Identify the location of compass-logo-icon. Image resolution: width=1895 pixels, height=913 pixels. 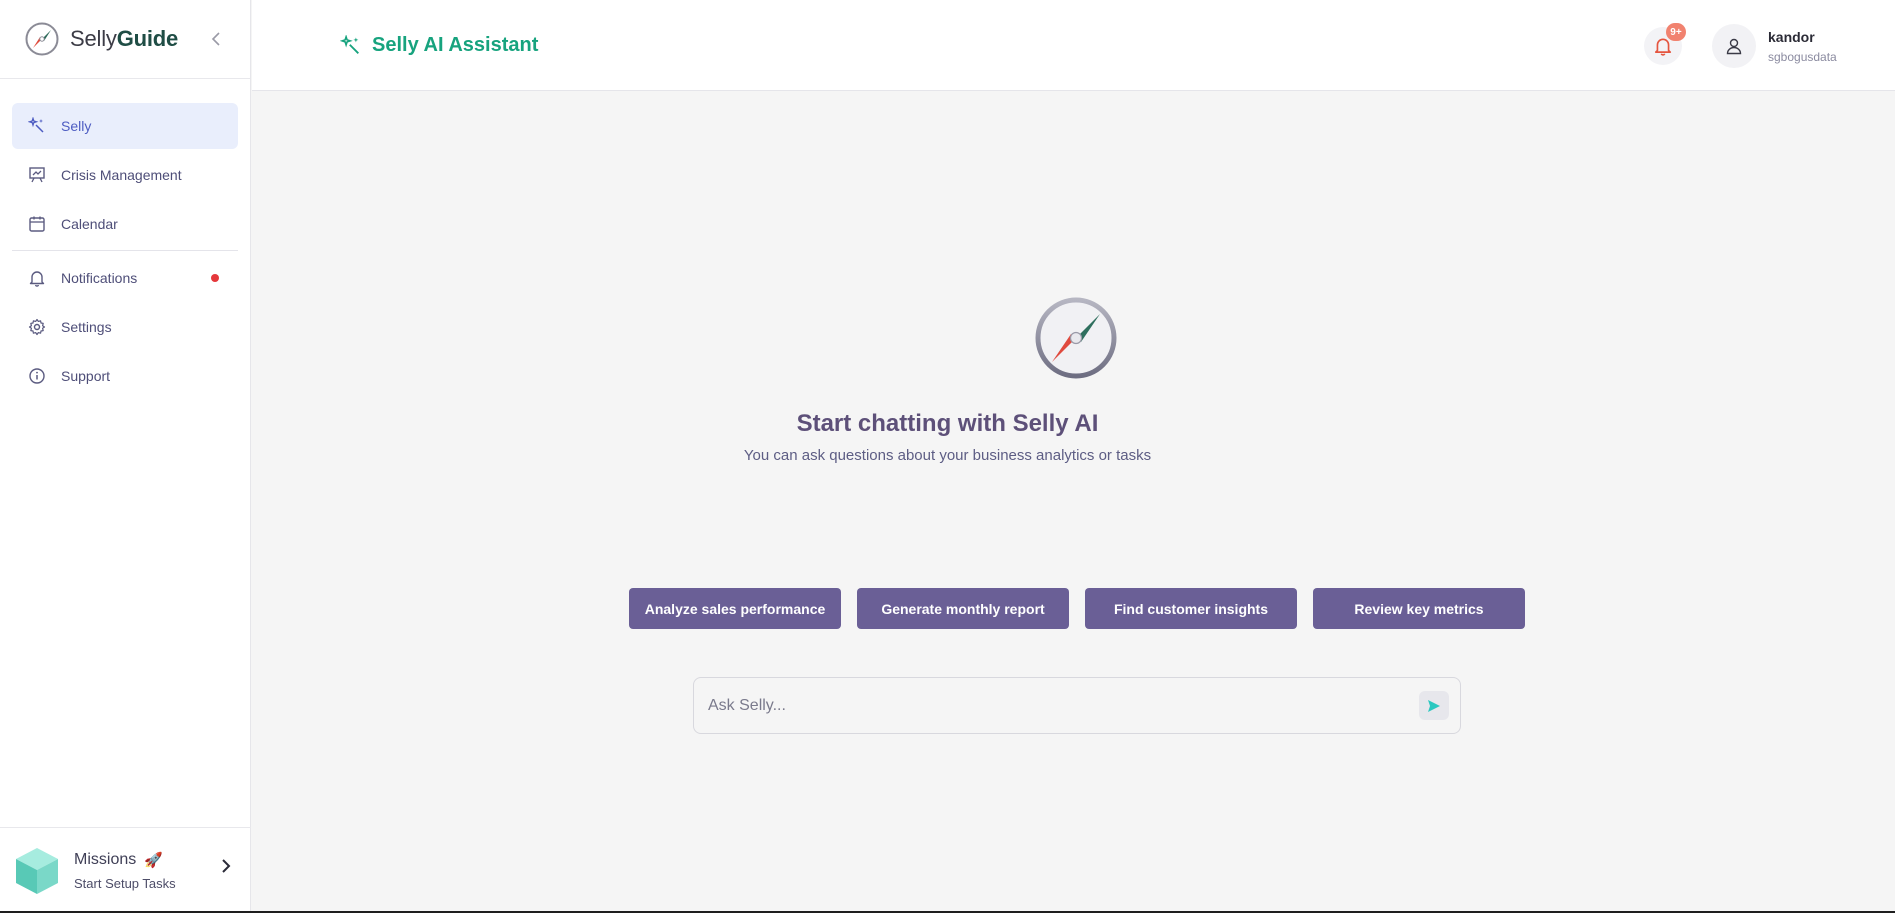
(42, 39).